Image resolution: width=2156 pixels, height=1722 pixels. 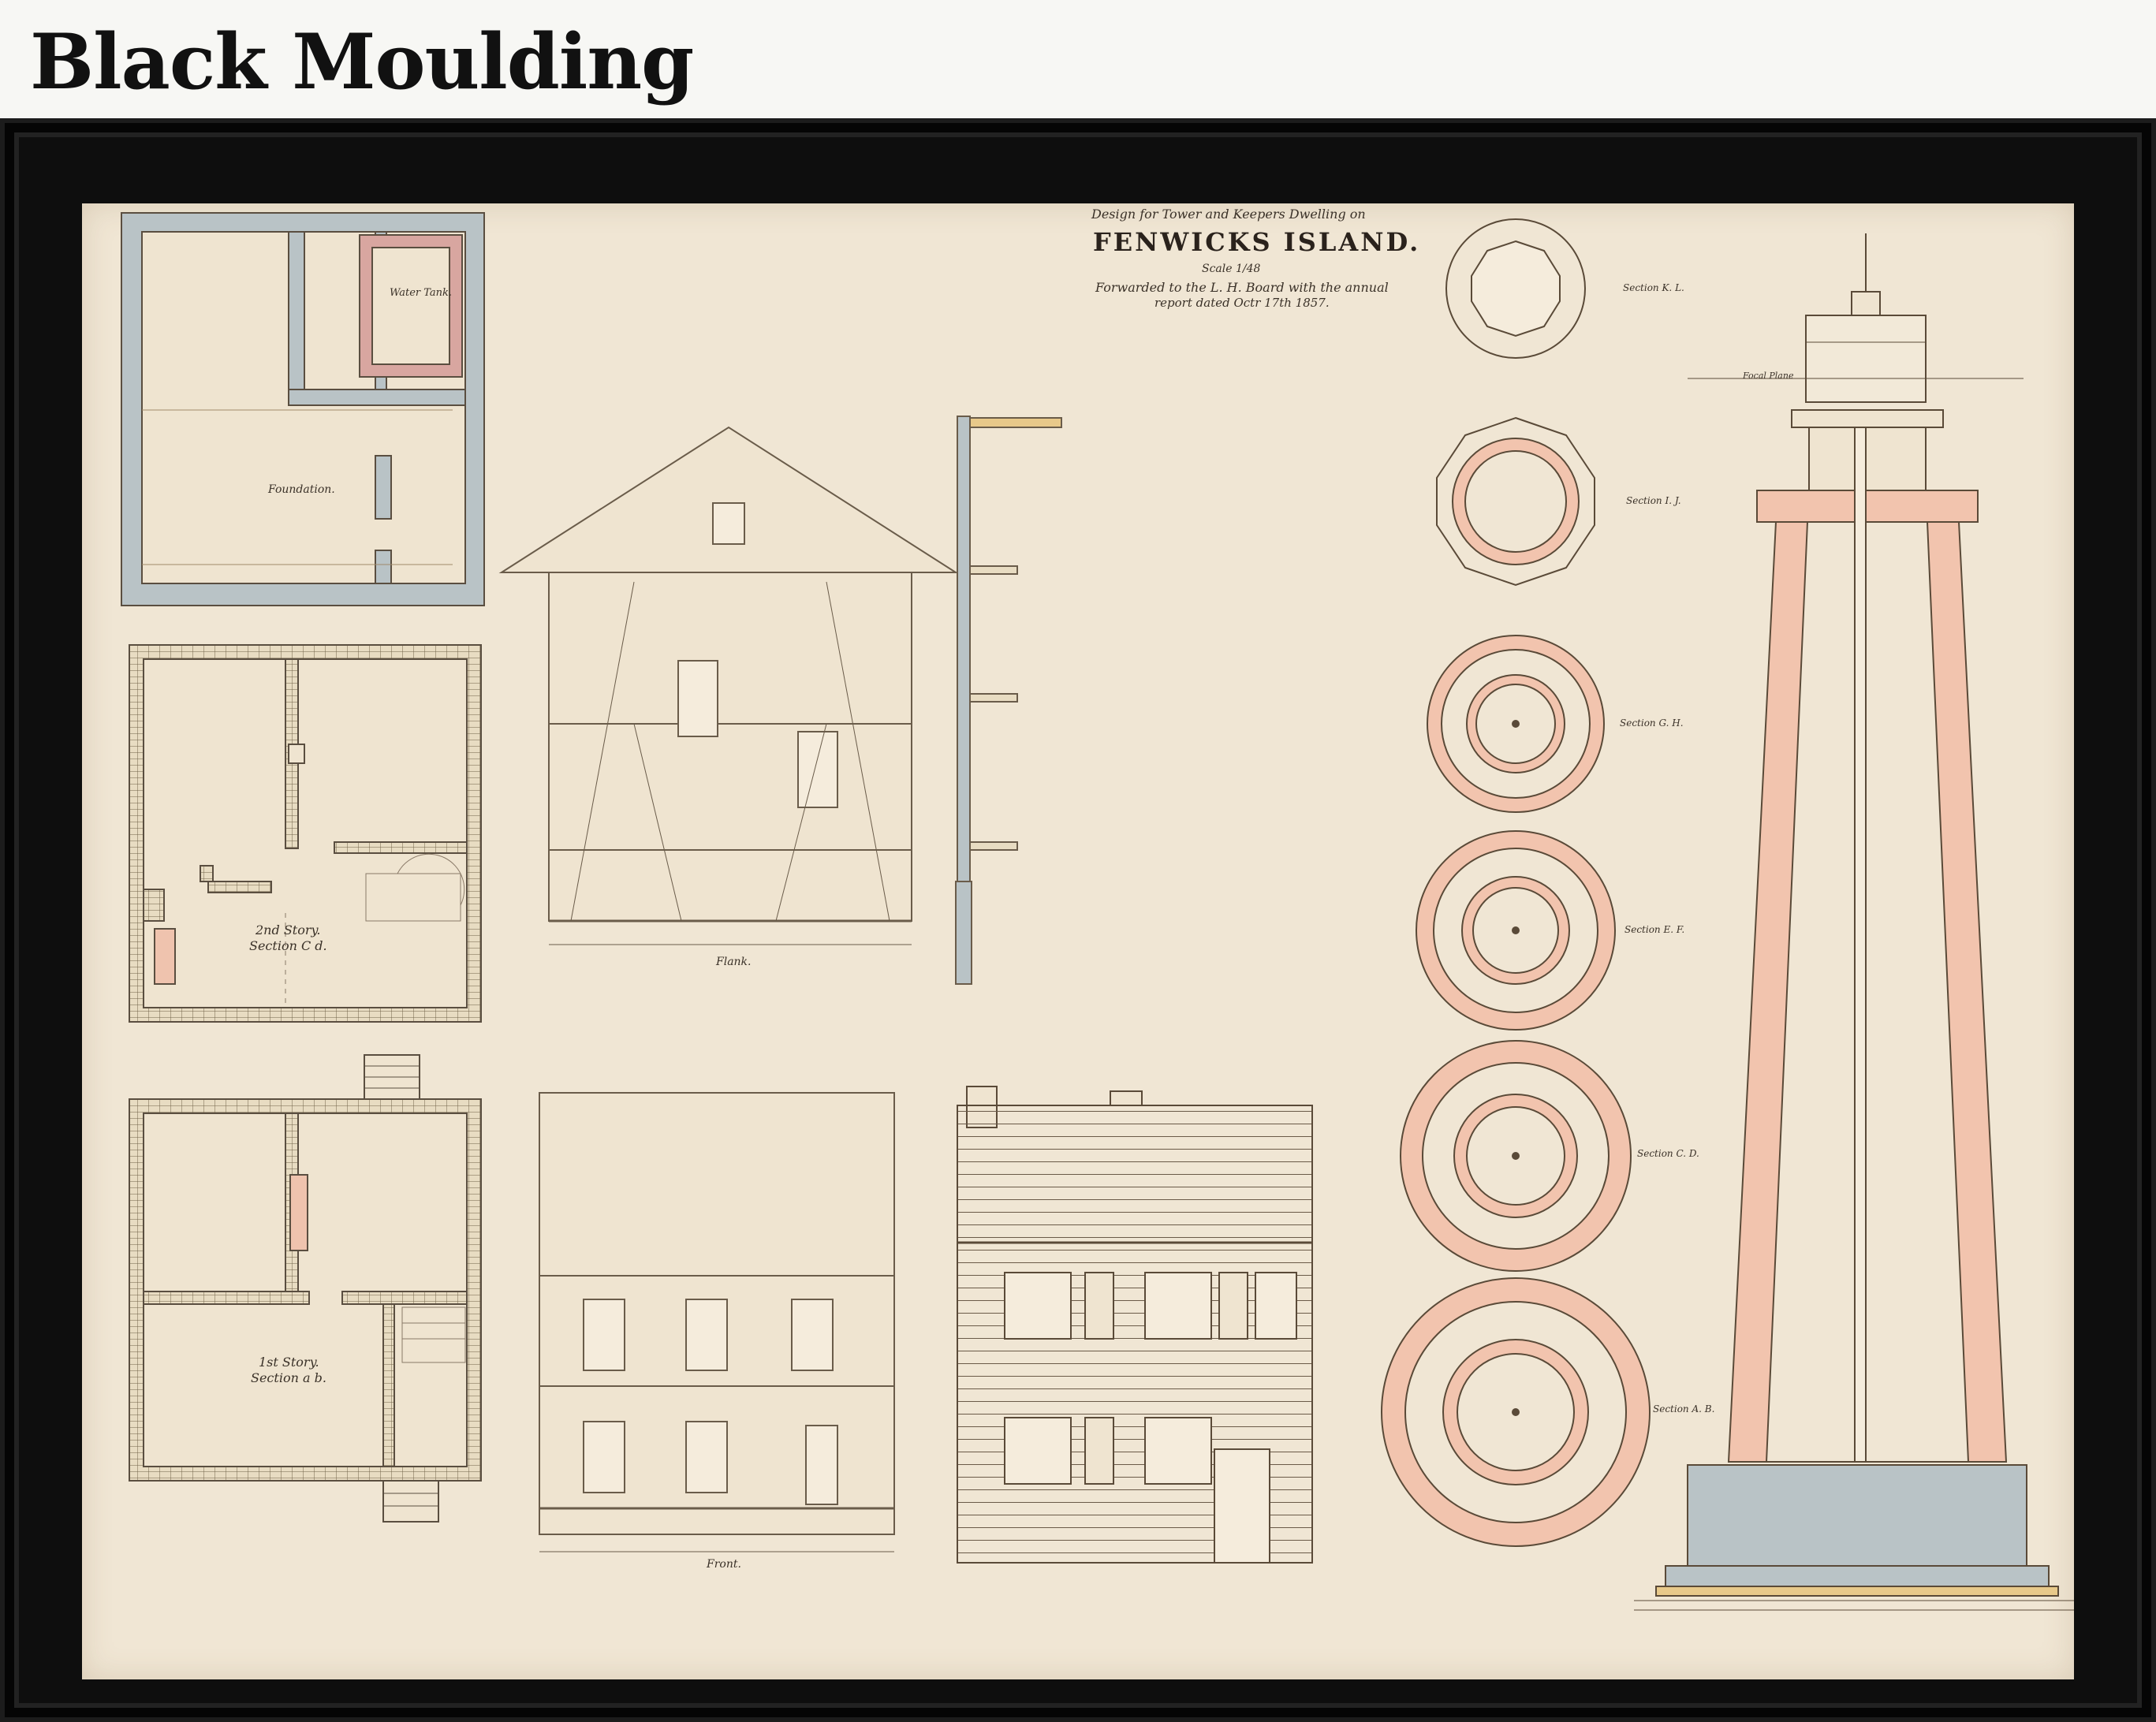 I want to click on tower-sections, so click(x=1516, y=882).